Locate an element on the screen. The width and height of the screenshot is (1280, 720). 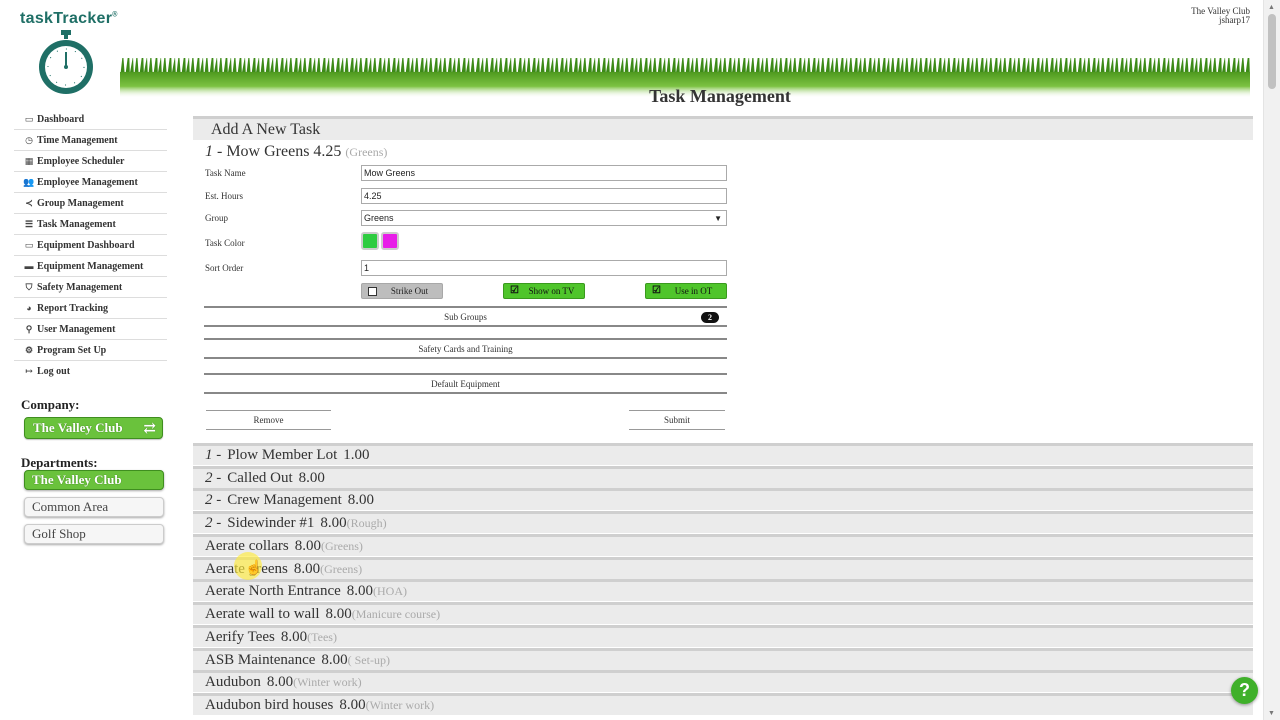
task-name-input: Mow Greens is located at coordinates (544, 173).